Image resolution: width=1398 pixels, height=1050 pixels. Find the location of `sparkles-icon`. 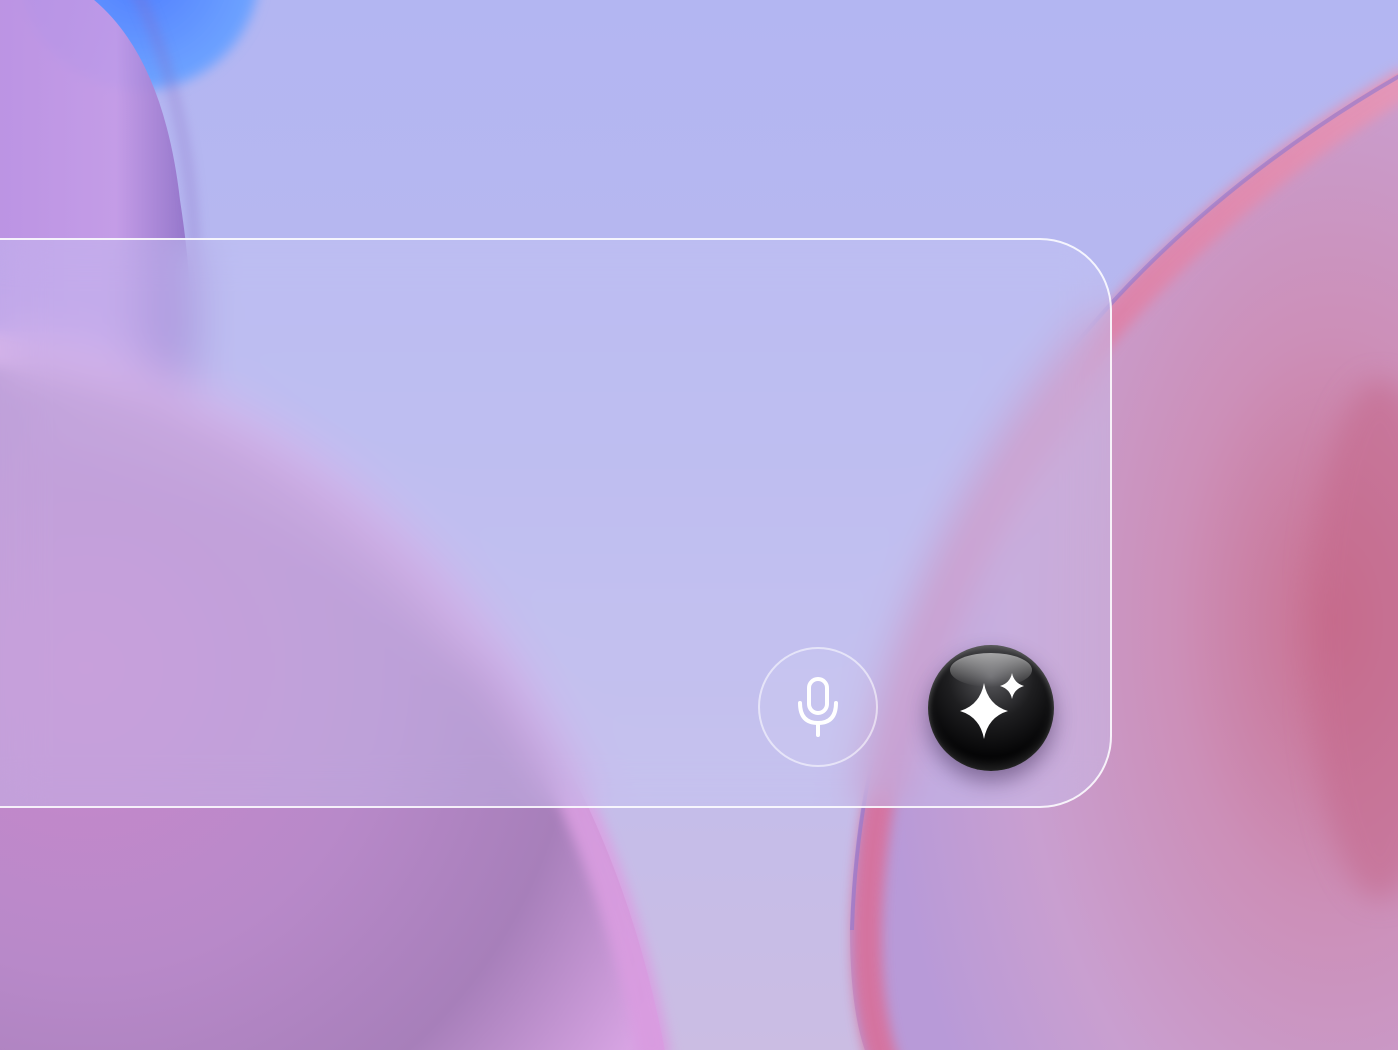

sparkles-icon is located at coordinates (992, 706).